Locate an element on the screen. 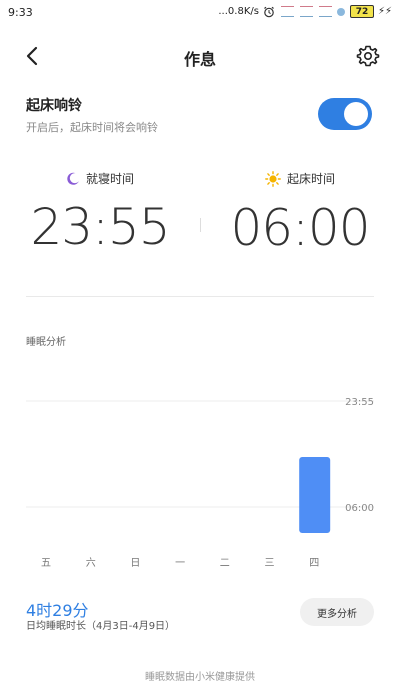  data-source-note: 睡眠数据由小米健康提供 is located at coordinates (200, 677).